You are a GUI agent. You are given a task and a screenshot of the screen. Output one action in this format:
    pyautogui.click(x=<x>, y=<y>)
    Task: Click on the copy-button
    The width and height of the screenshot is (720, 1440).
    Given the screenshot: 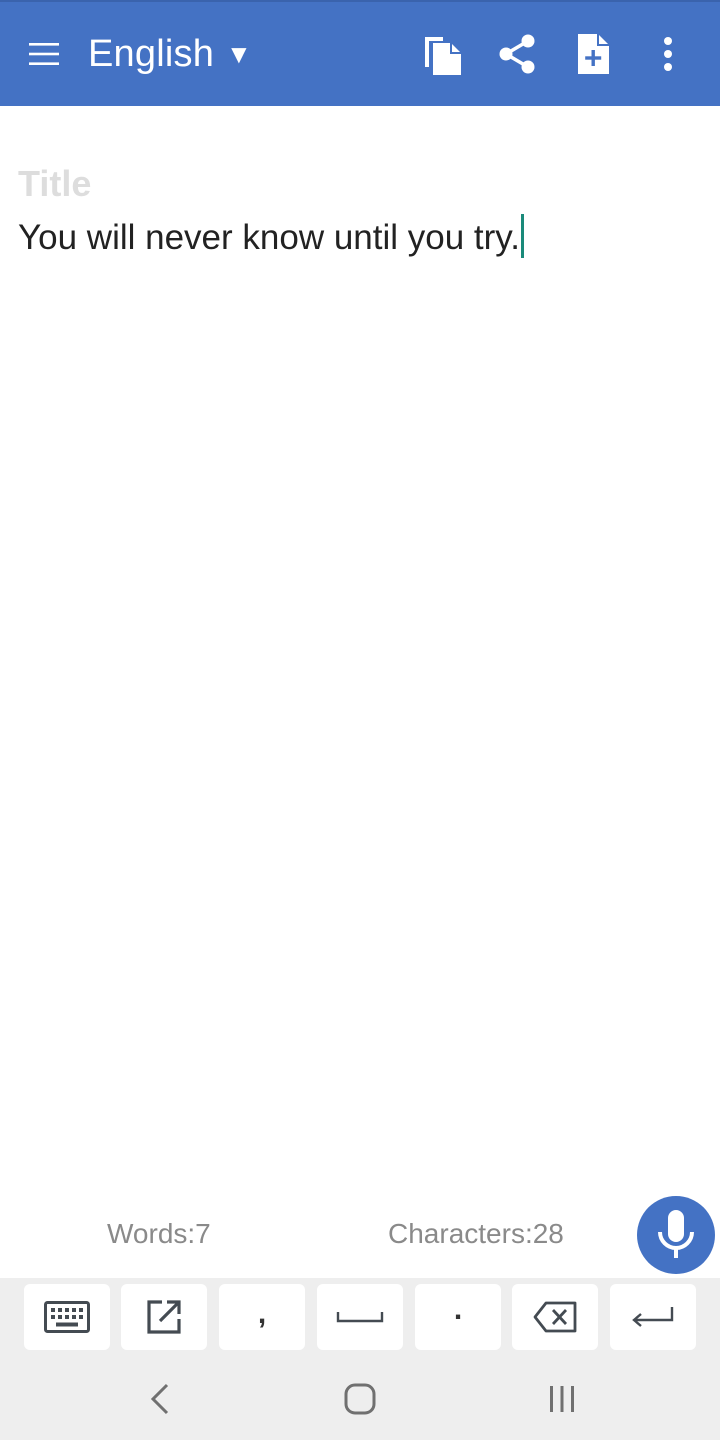 What is the action you would take?
    pyautogui.click(x=442, y=54)
    